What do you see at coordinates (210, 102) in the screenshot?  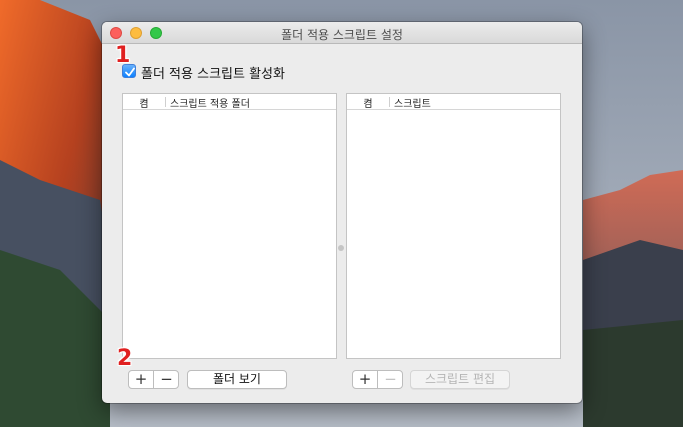 I see `folders-col-name: 스크립트 적용 폴더` at bounding box center [210, 102].